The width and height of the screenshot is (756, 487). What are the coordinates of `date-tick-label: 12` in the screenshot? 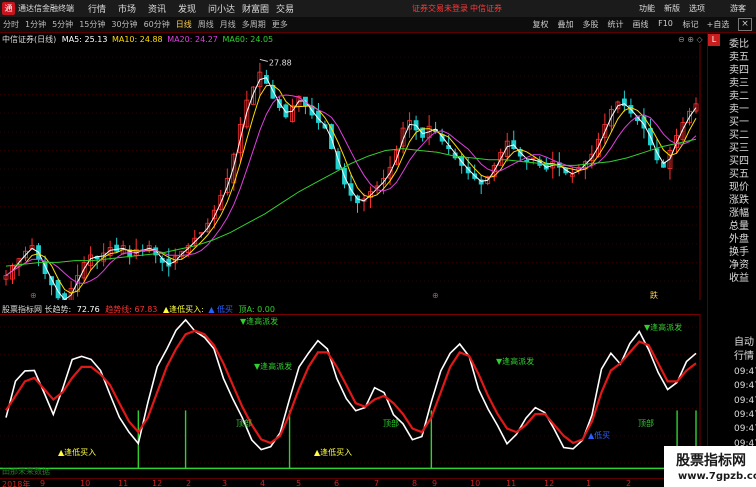 It's located at (549, 483).